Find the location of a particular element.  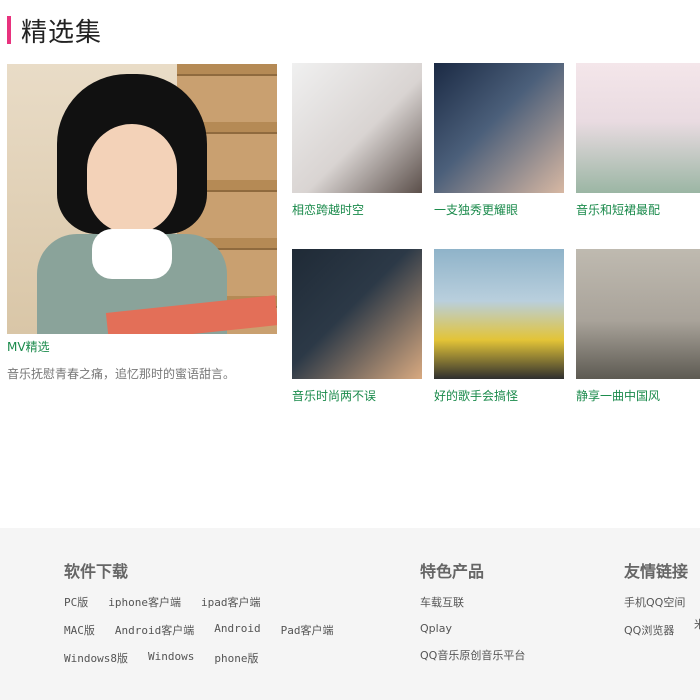

playlist-card: 音乐时尚两不误 is located at coordinates (357, 326).